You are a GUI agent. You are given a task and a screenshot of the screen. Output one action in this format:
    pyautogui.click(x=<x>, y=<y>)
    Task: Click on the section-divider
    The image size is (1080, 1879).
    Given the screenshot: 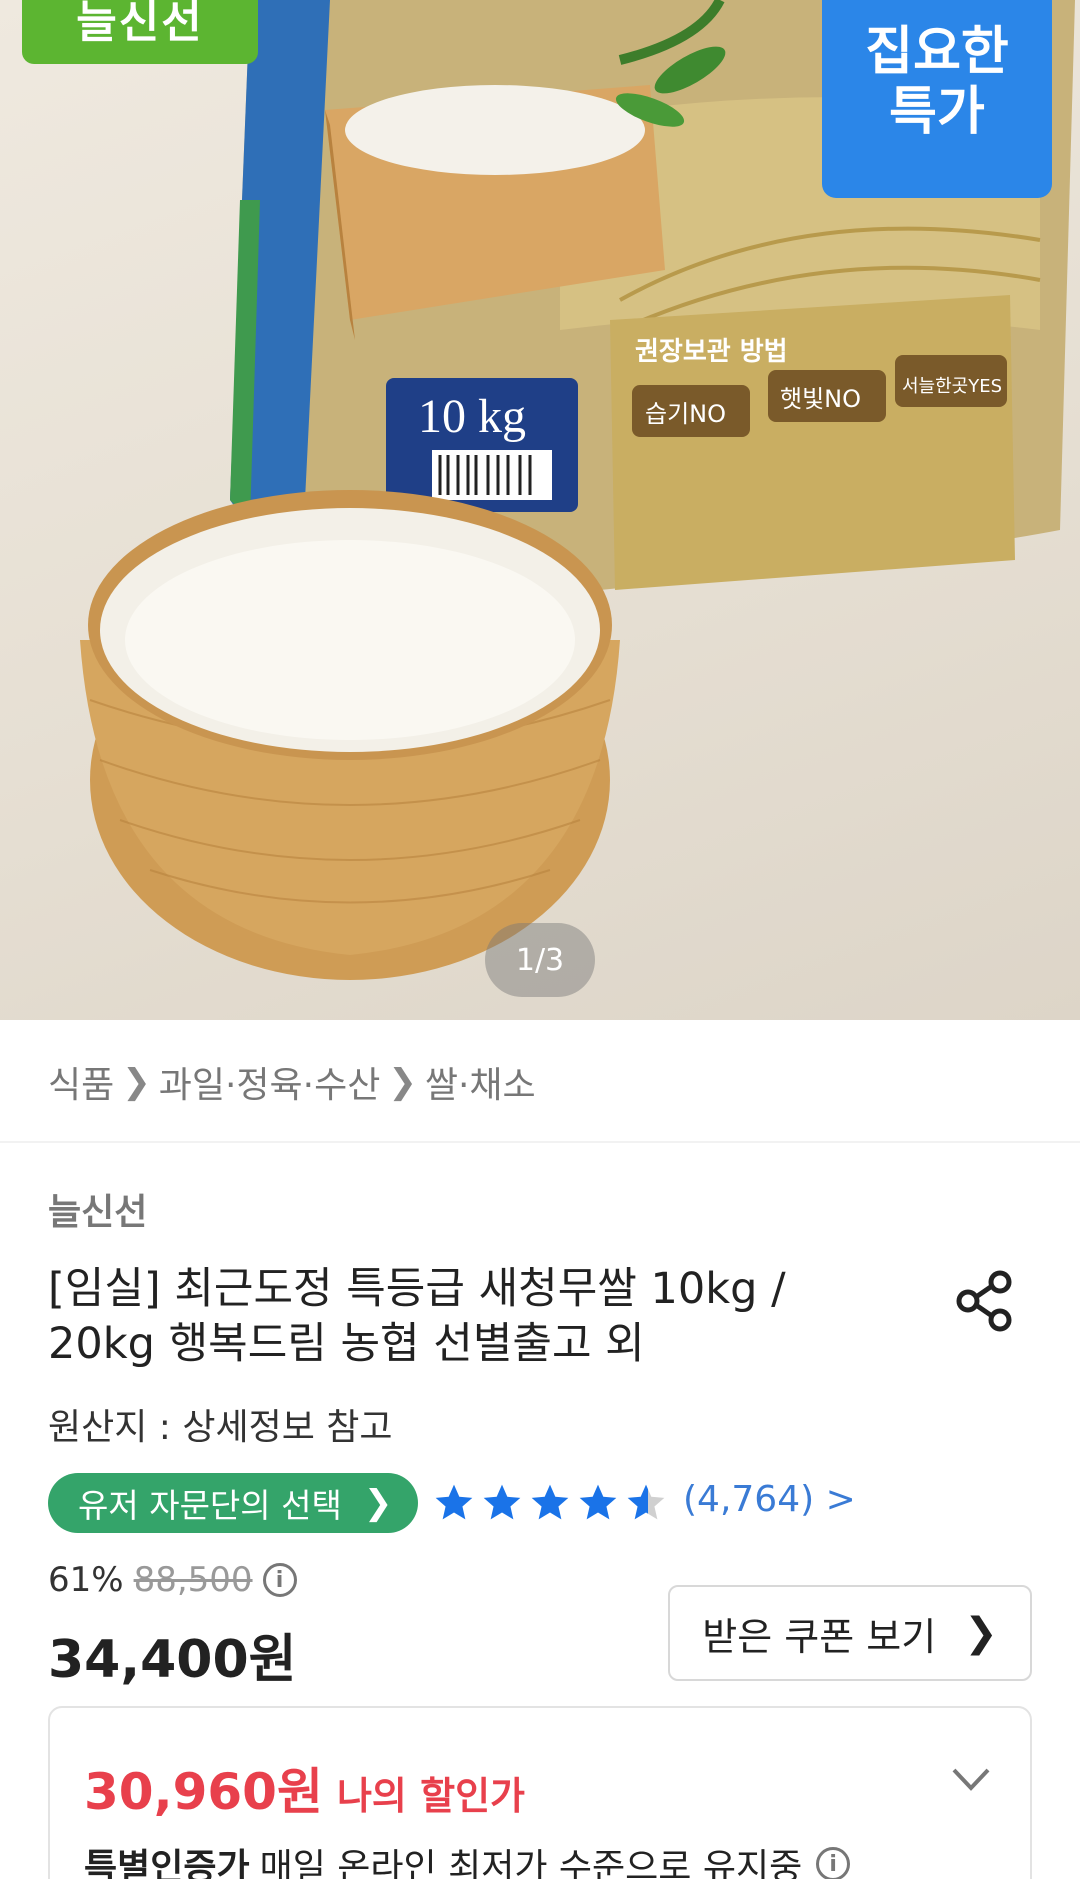 What is the action you would take?
    pyautogui.click(x=540, y=1142)
    